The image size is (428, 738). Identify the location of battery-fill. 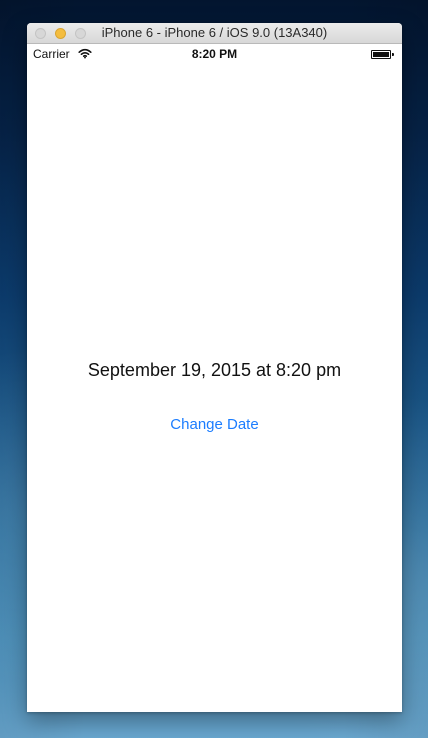
(381, 54).